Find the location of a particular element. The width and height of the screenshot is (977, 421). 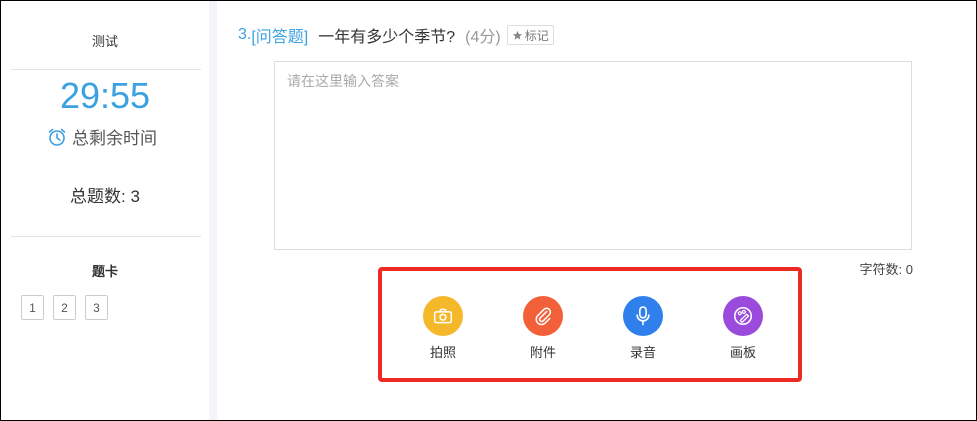

drawing-board-button: 画板 is located at coordinates (743, 328).